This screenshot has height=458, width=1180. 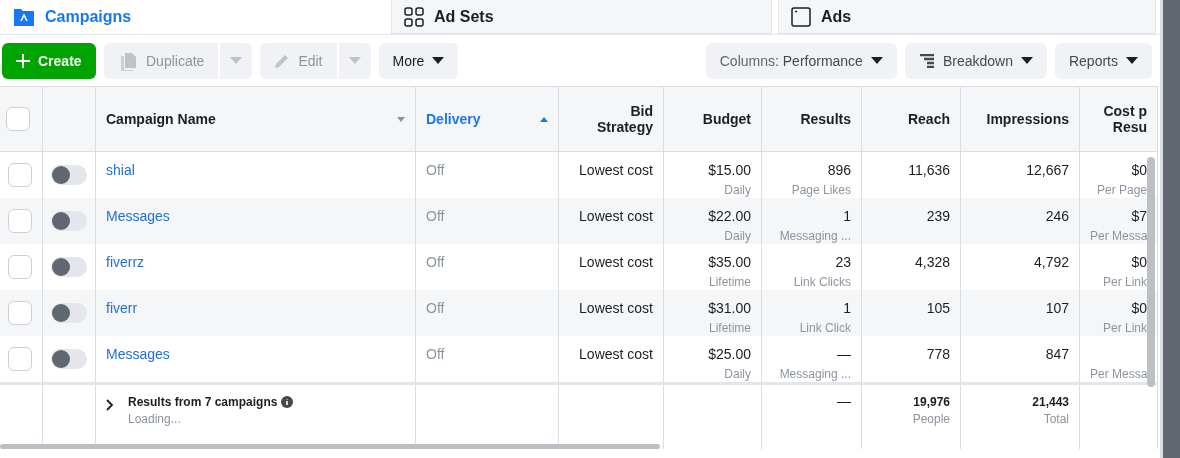 I want to click on plus-icon, so click(x=23, y=60).